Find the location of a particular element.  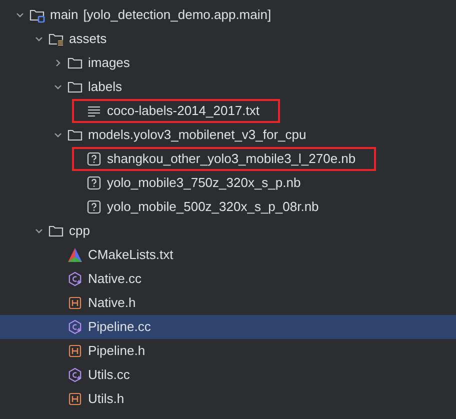

tree-row: main [yolo_detection_demo.app.main] is located at coordinates (228, 15).